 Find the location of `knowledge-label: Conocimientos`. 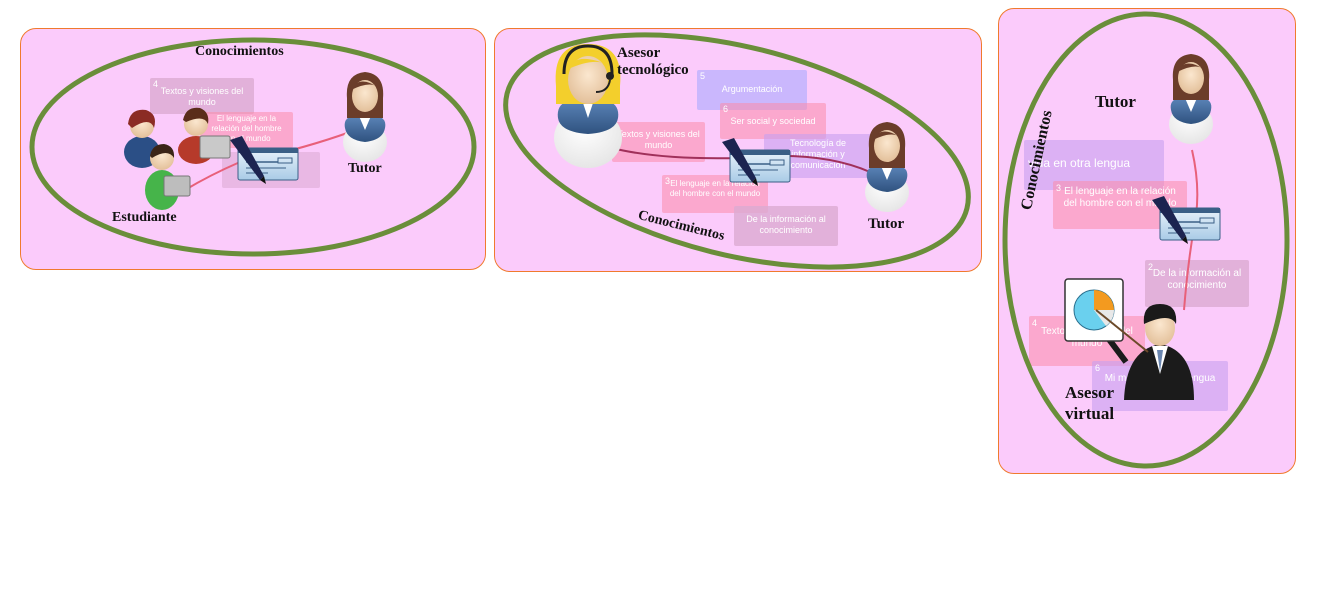

knowledge-label: Conocimientos is located at coordinates (239, 51).